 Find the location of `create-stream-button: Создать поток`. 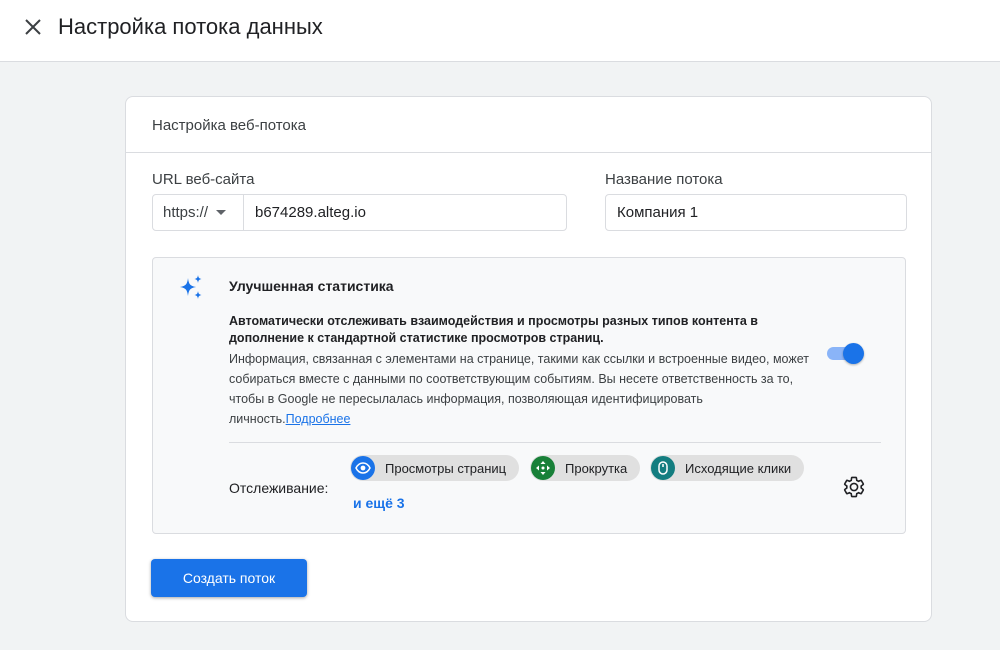

create-stream-button: Создать поток is located at coordinates (229, 578).